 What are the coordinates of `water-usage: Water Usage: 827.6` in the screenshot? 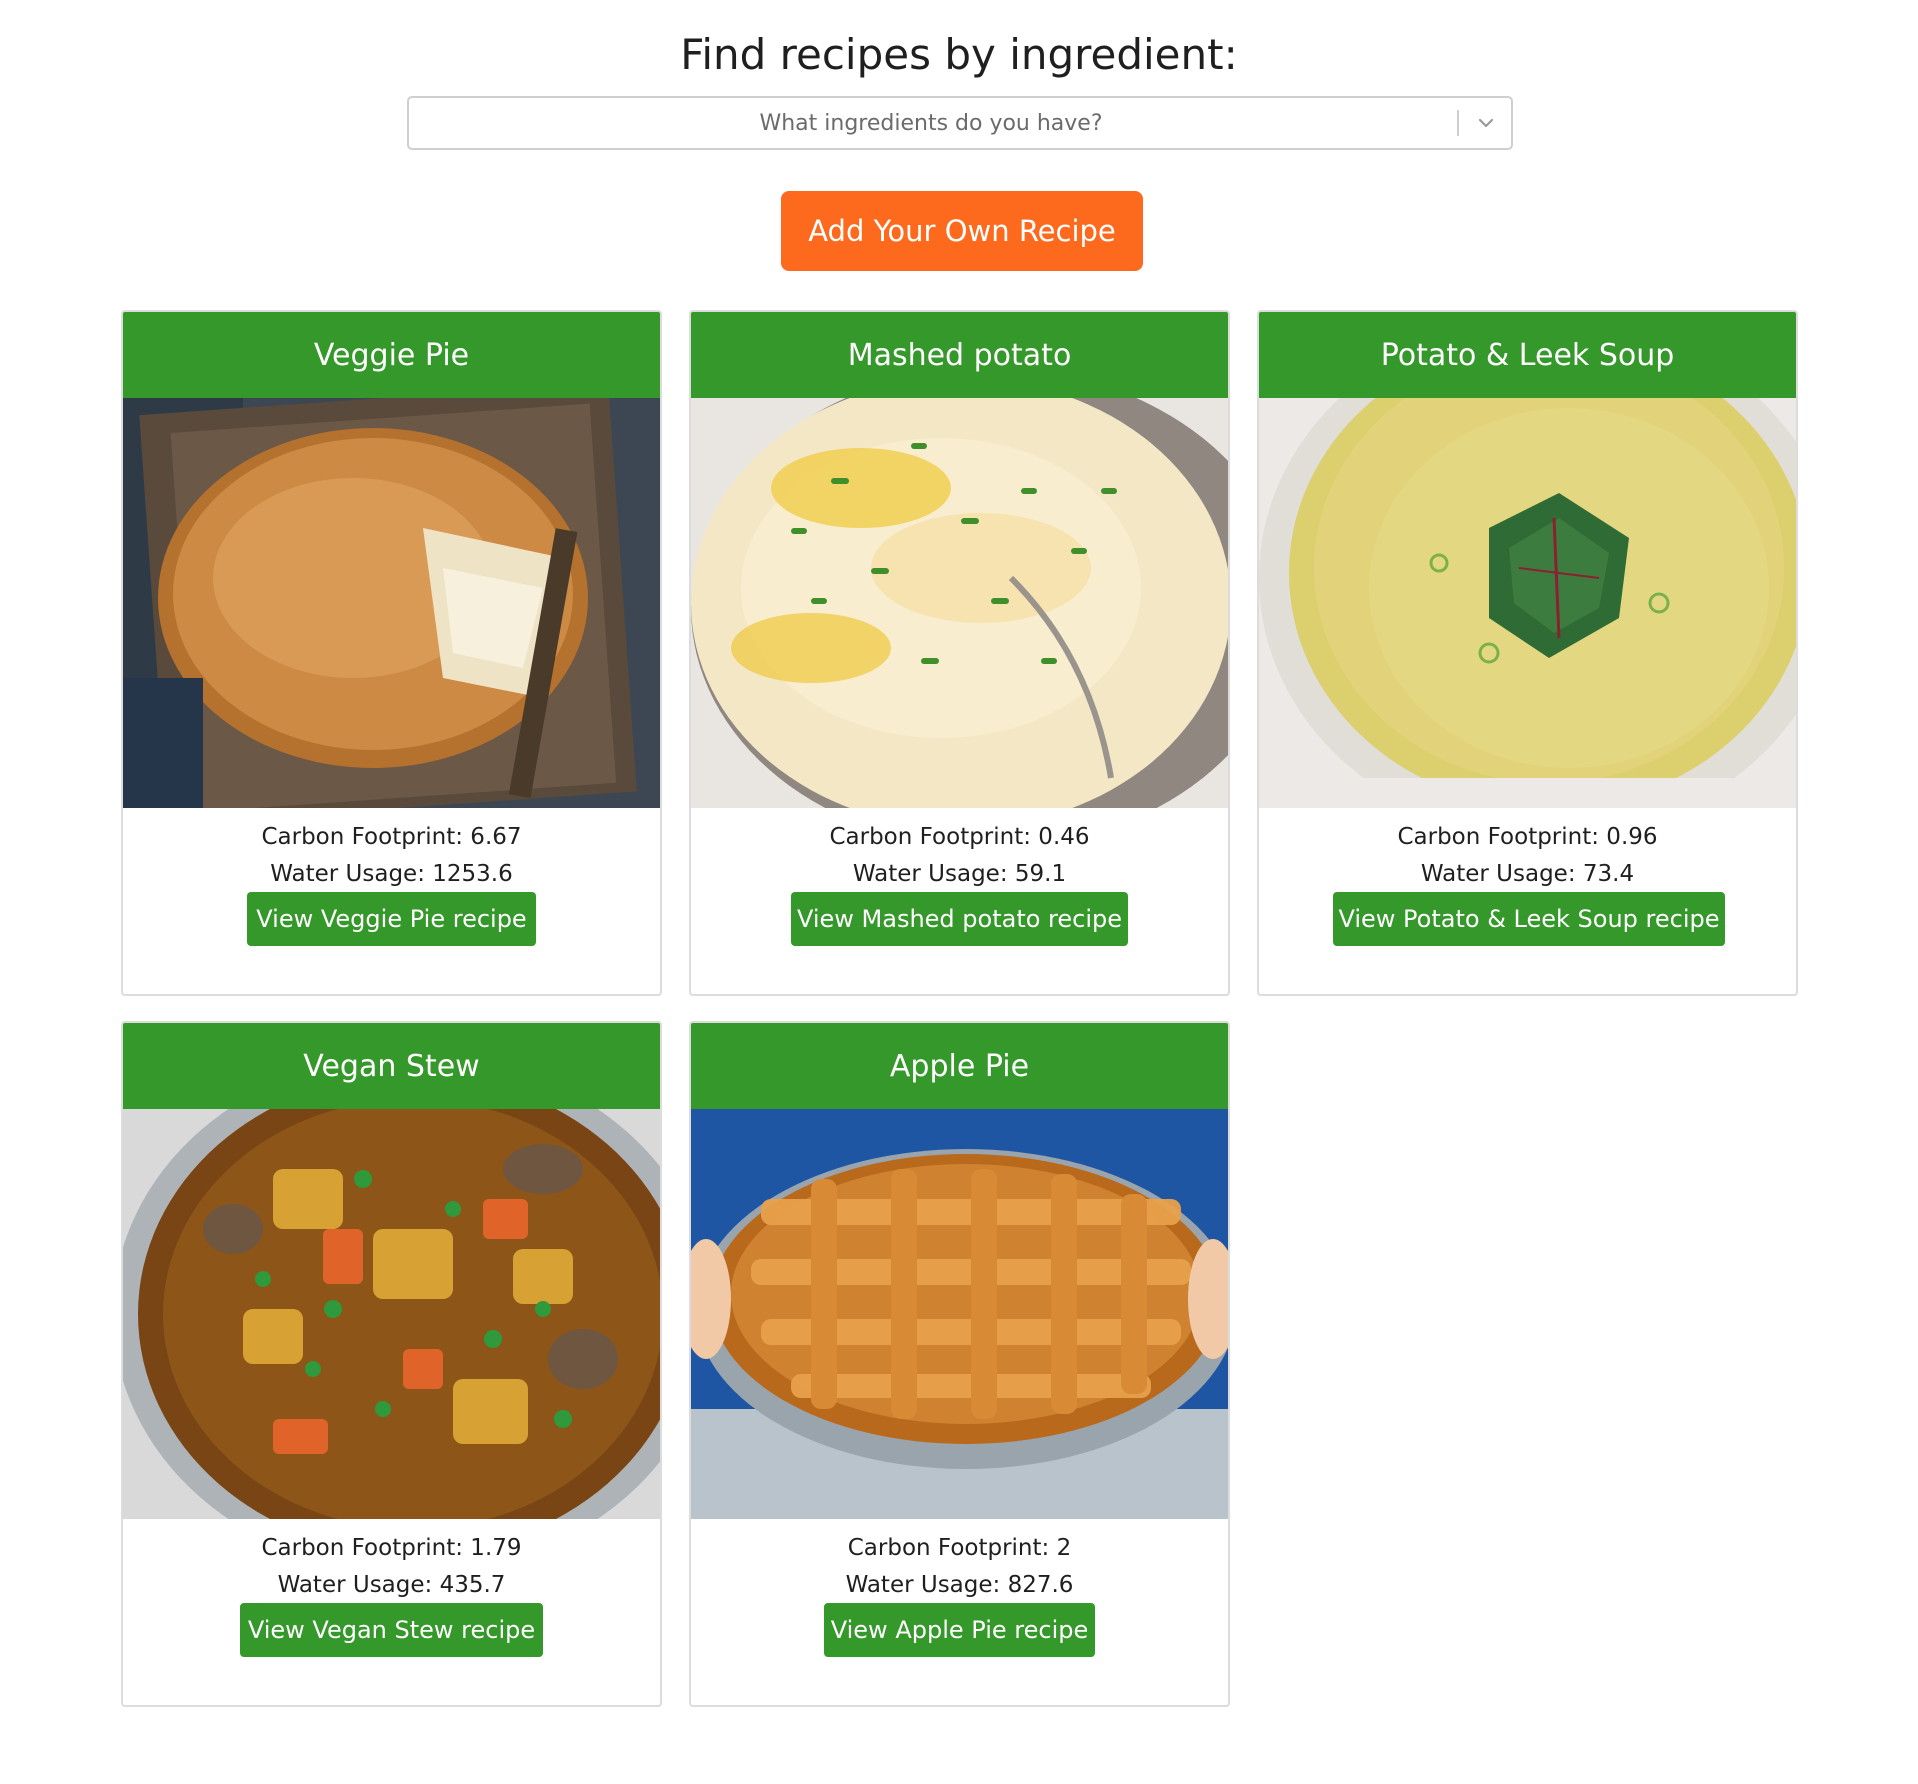 It's located at (959, 1585).